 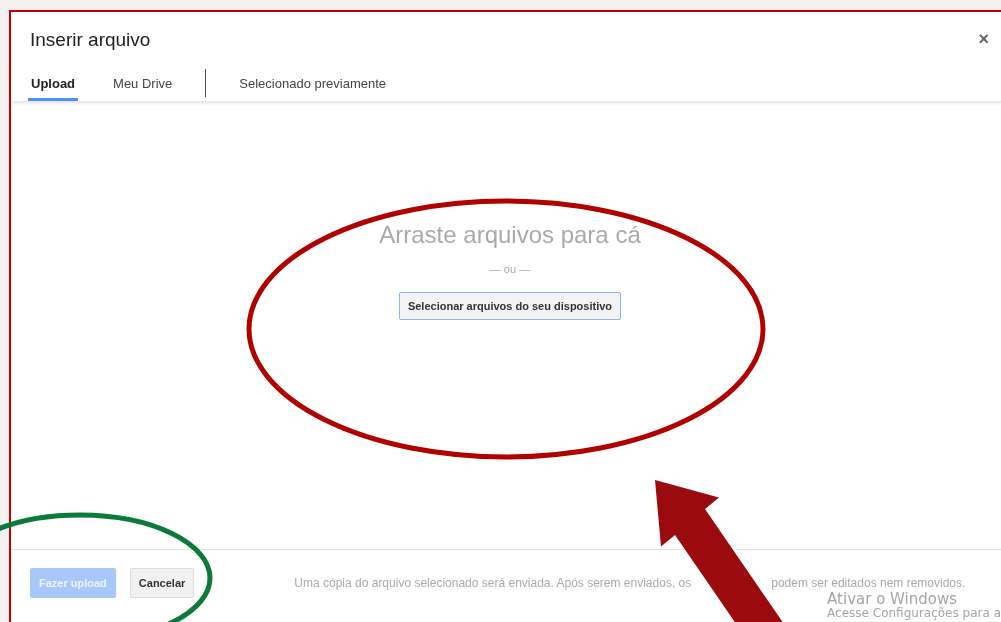 I want to click on activation-text: Acesse Configurações para a, so click(x=914, y=613).